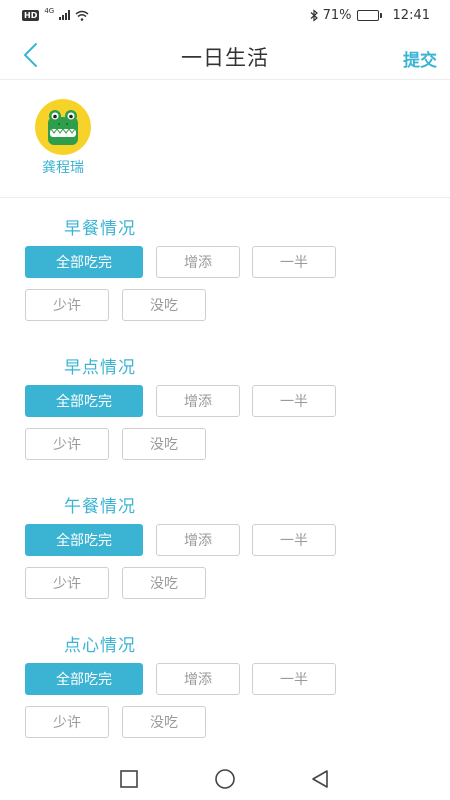 The height and width of the screenshot is (800, 450). Describe the element at coordinates (129, 779) in the screenshot. I see `recent-apps-icon` at that location.